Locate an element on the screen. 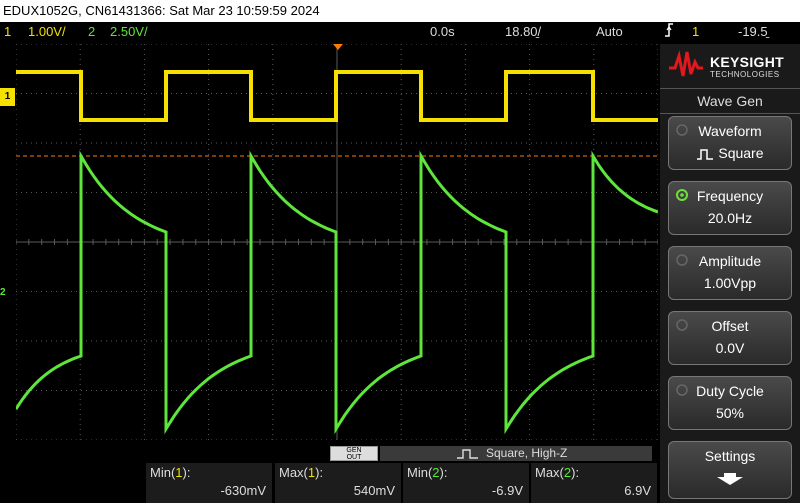 This screenshot has width=800, height=503. softkey-value: 20.0Hz is located at coordinates (730, 218).